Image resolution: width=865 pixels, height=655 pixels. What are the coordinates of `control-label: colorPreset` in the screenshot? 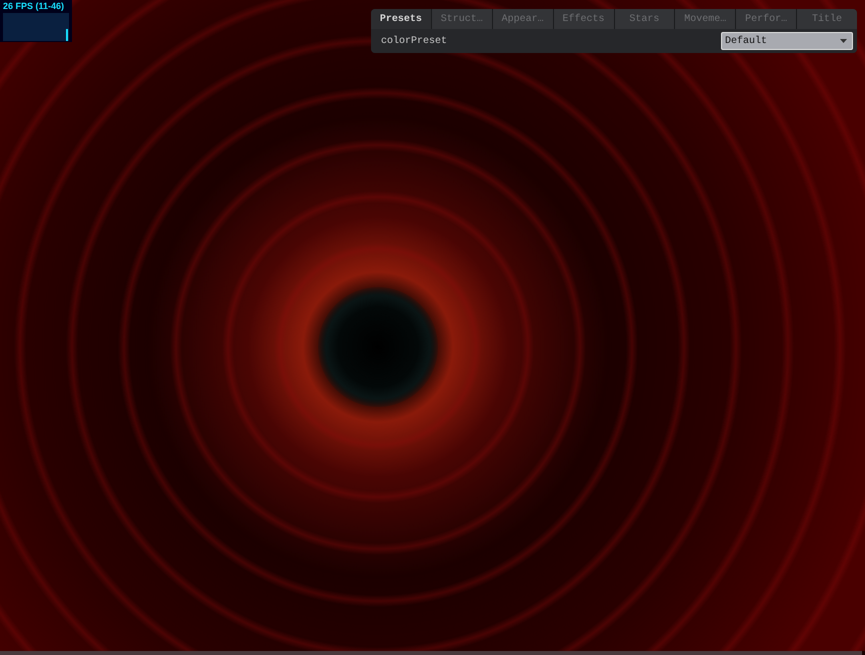 It's located at (414, 41).